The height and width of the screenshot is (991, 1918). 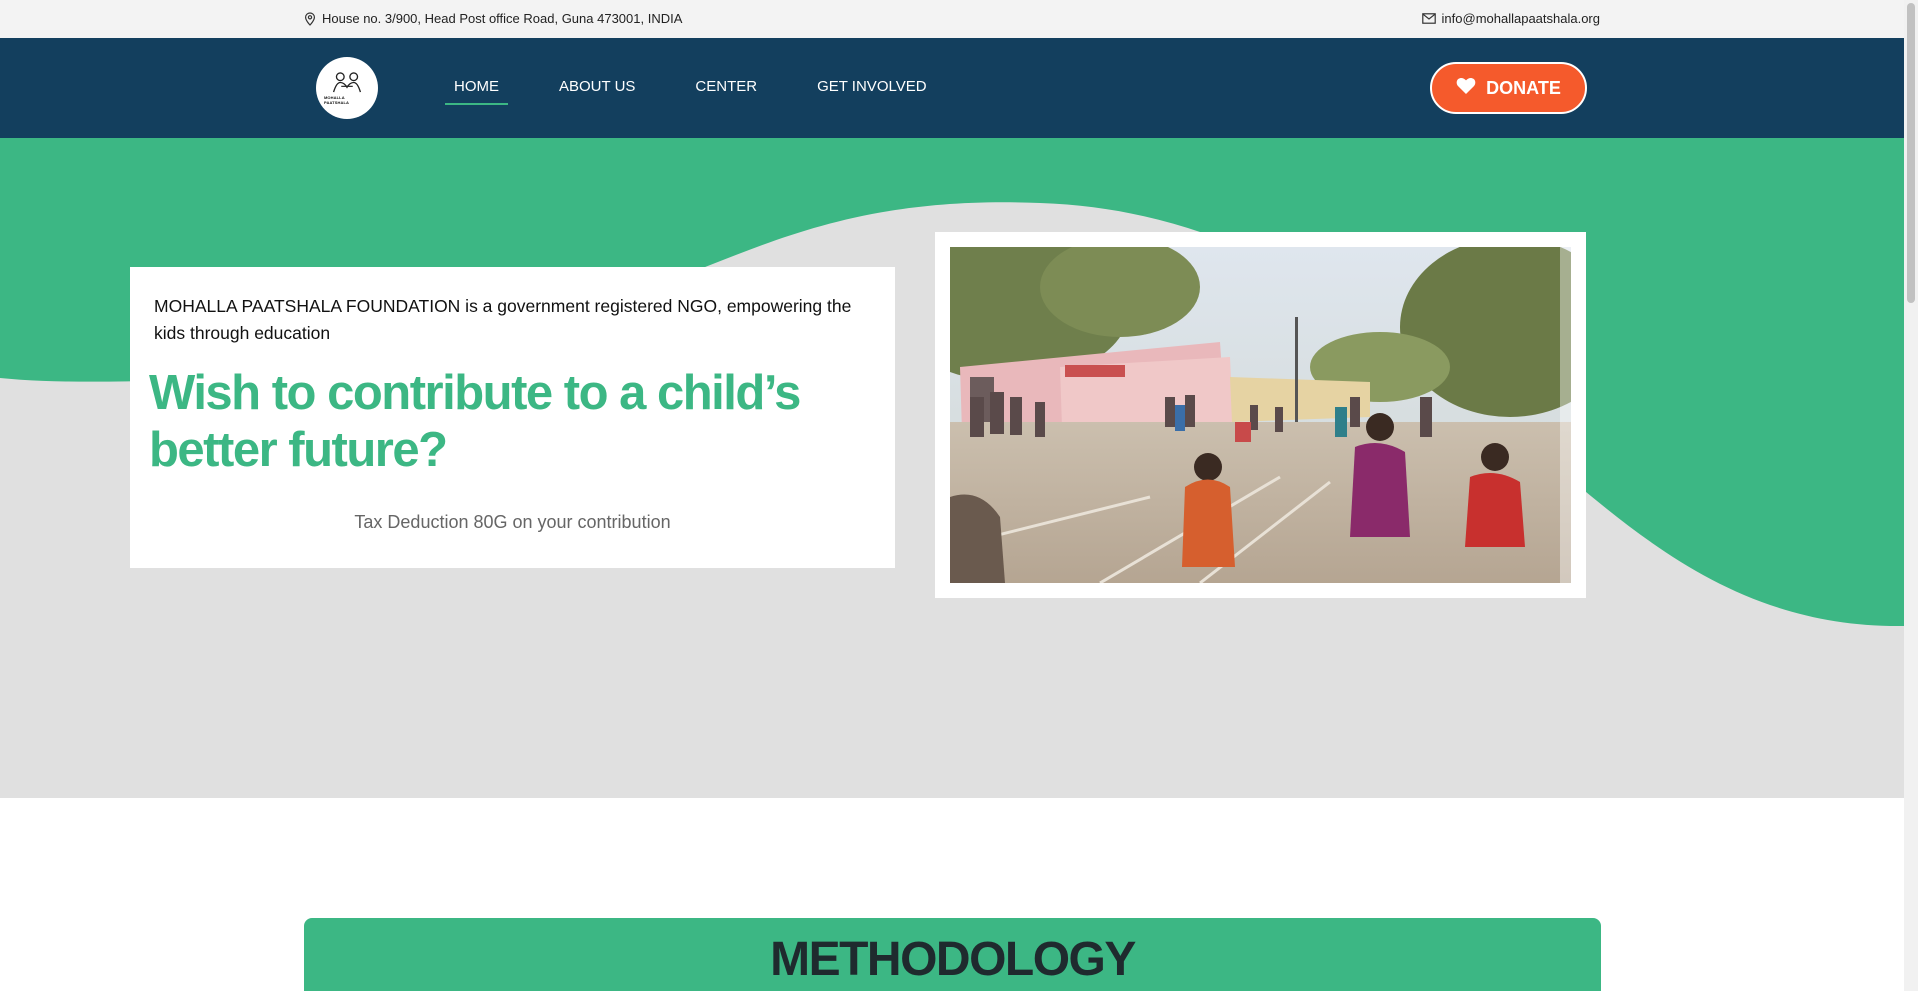 What do you see at coordinates (726, 91) in the screenshot?
I see `nav-item-center: CENTER` at bounding box center [726, 91].